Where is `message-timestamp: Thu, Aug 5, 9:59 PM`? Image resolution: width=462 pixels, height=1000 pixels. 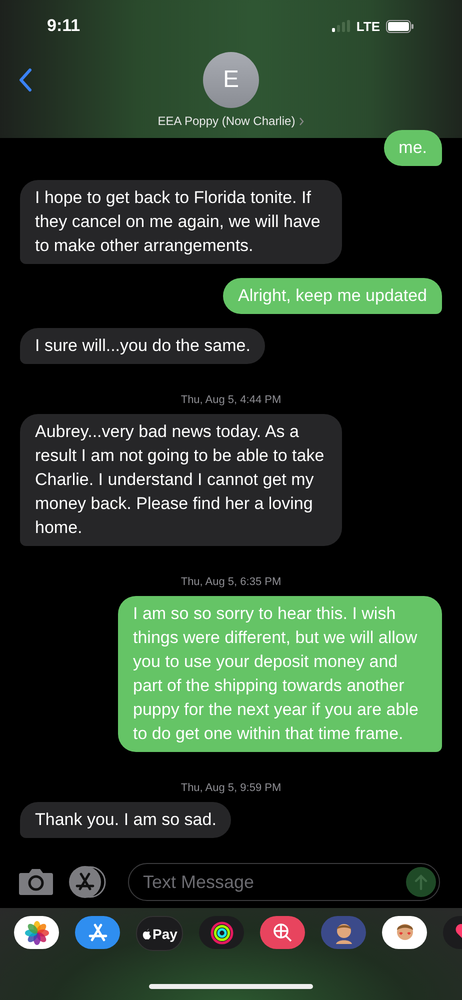 message-timestamp: Thu, Aug 5, 9:59 PM is located at coordinates (231, 788).